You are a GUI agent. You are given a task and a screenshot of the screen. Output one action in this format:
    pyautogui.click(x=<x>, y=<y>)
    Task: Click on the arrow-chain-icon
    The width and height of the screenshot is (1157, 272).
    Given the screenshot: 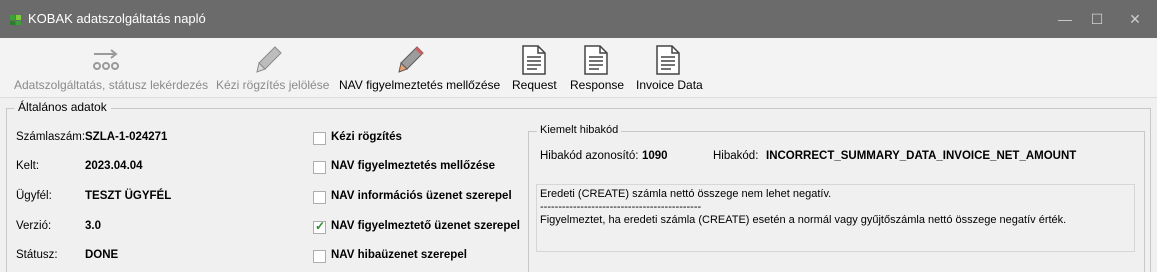 What is the action you would take?
    pyautogui.click(x=106, y=59)
    